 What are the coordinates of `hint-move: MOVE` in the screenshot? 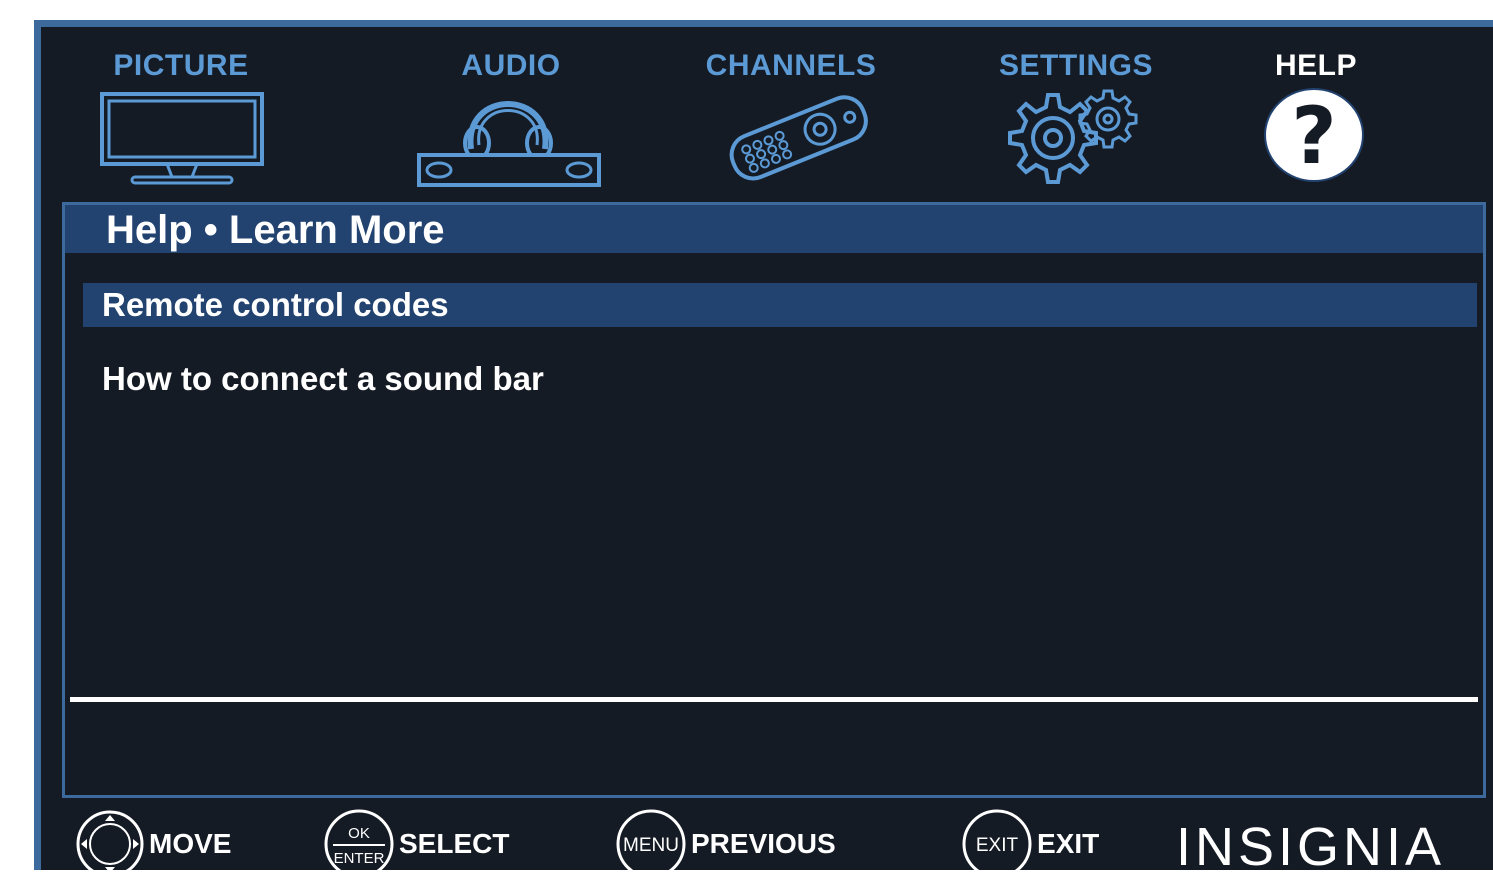 It's located at (152, 844).